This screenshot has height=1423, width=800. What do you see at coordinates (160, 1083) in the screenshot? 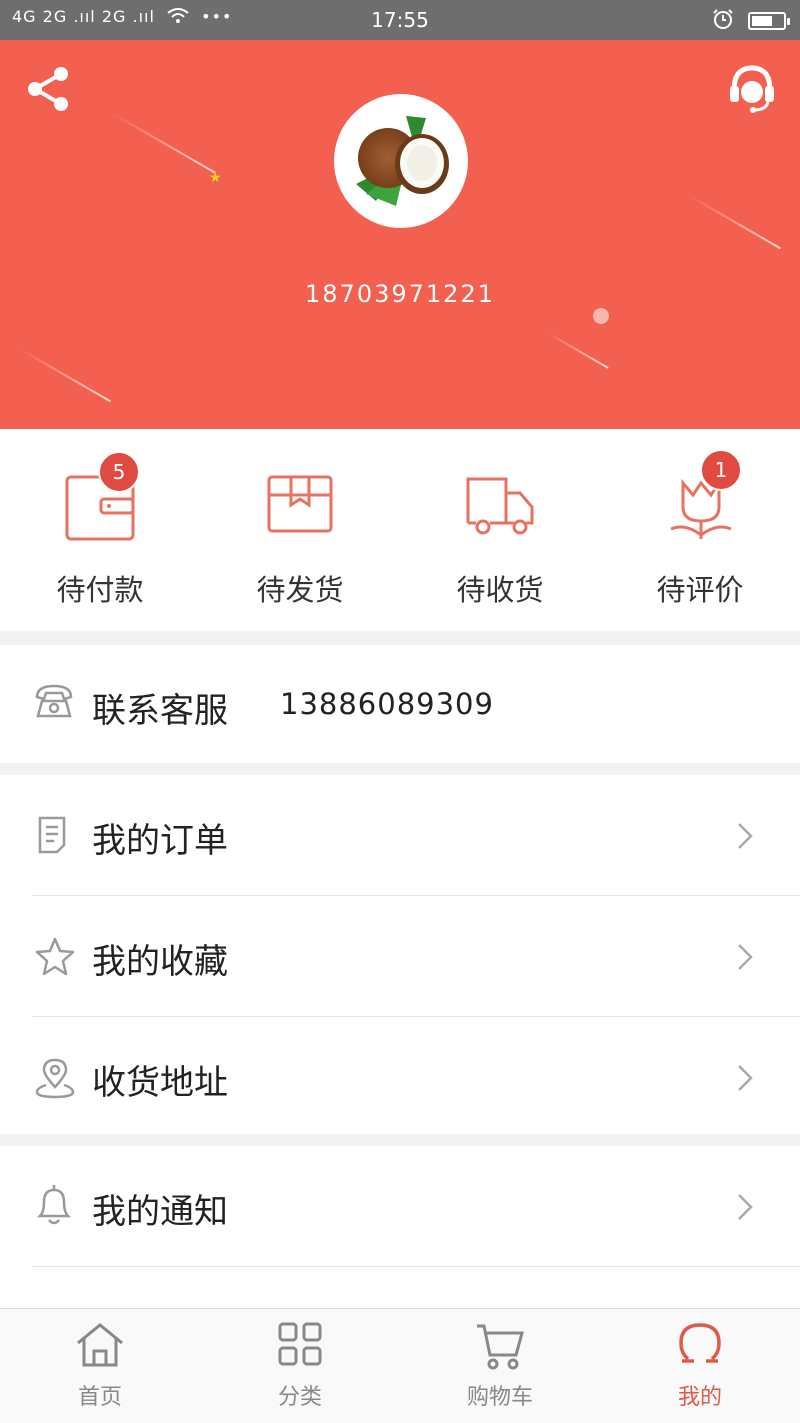
I see `menu-label: 收货地址` at bounding box center [160, 1083].